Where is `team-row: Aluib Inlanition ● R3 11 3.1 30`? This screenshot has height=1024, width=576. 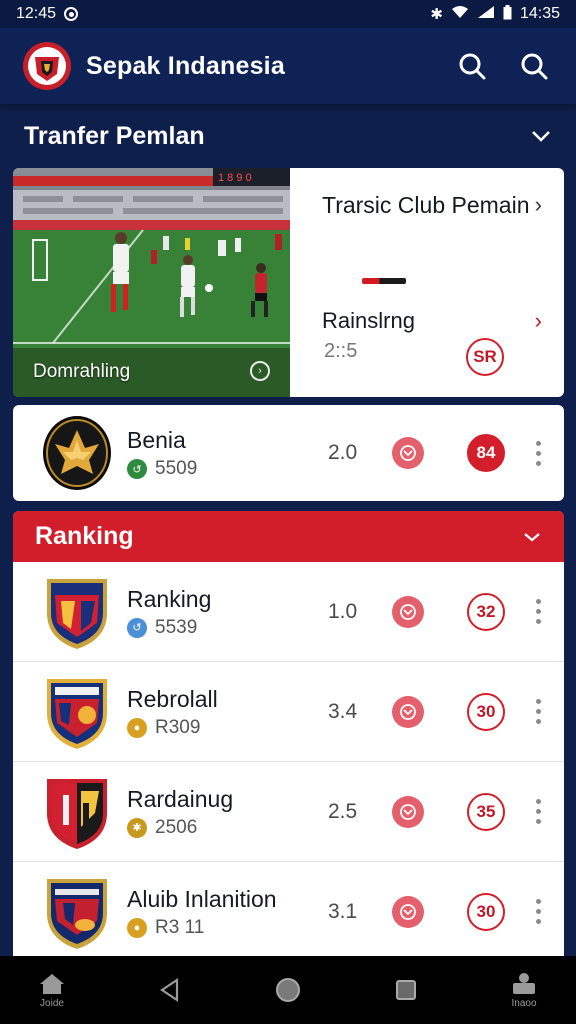
team-row: Aluib Inlanition ● R3 11 3.1 30 is located at coordinates (288, 909).